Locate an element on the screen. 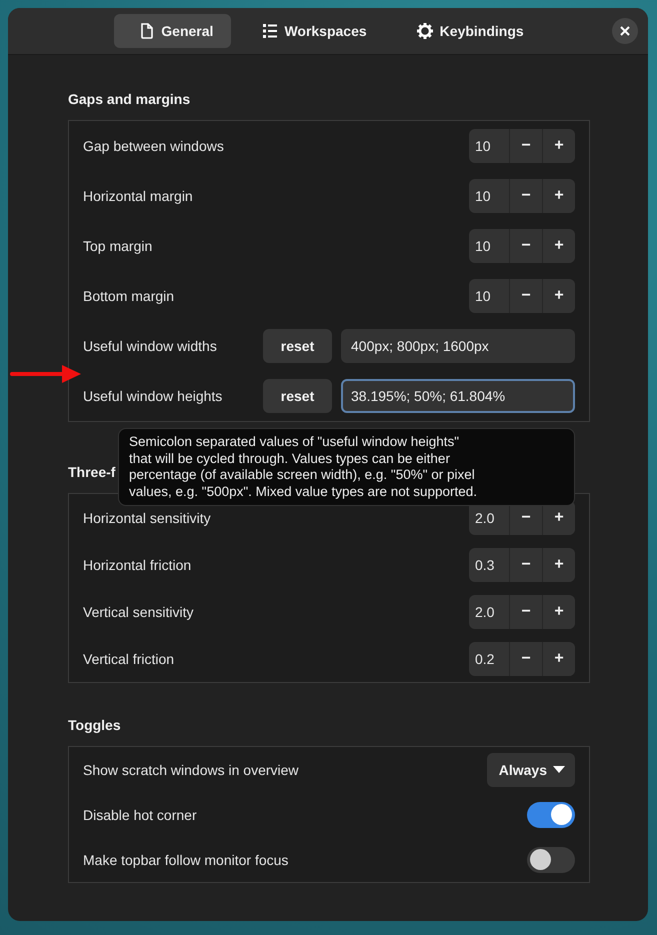 Image resolution: width=657 pixels, height=935 pixels. close-button is located at coordinates (625, 31).